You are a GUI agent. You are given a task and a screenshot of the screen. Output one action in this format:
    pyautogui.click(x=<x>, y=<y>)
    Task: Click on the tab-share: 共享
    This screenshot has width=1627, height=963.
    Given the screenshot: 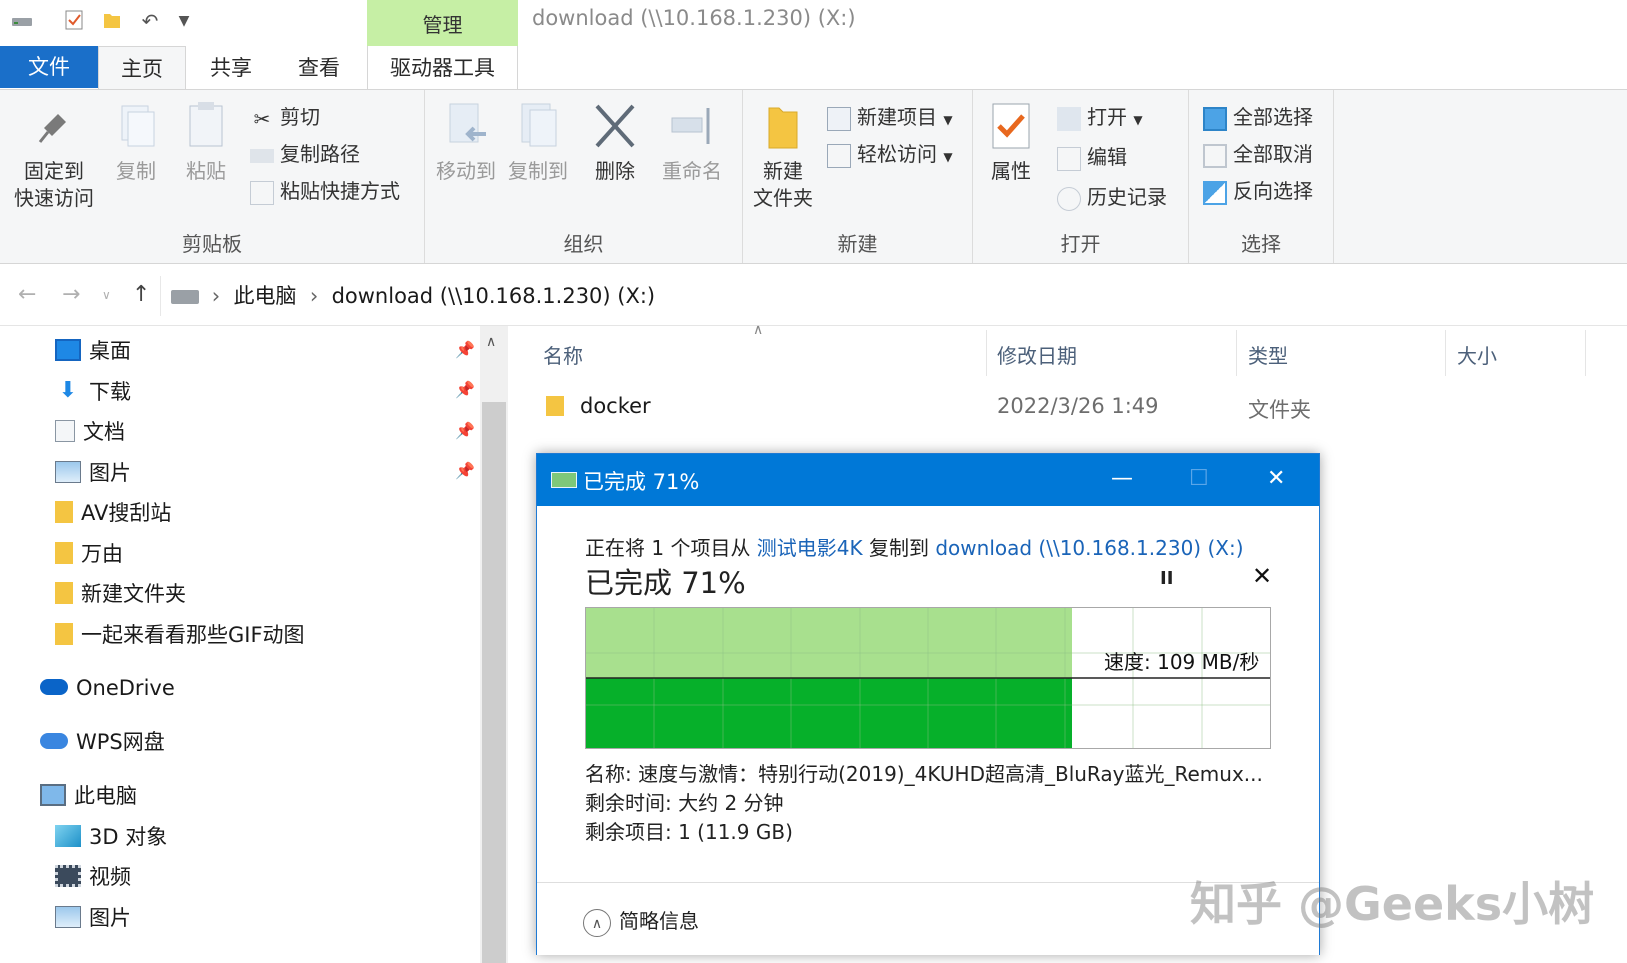 What is the action you would take?
    pyautogui.click(x=231, y=68)
    